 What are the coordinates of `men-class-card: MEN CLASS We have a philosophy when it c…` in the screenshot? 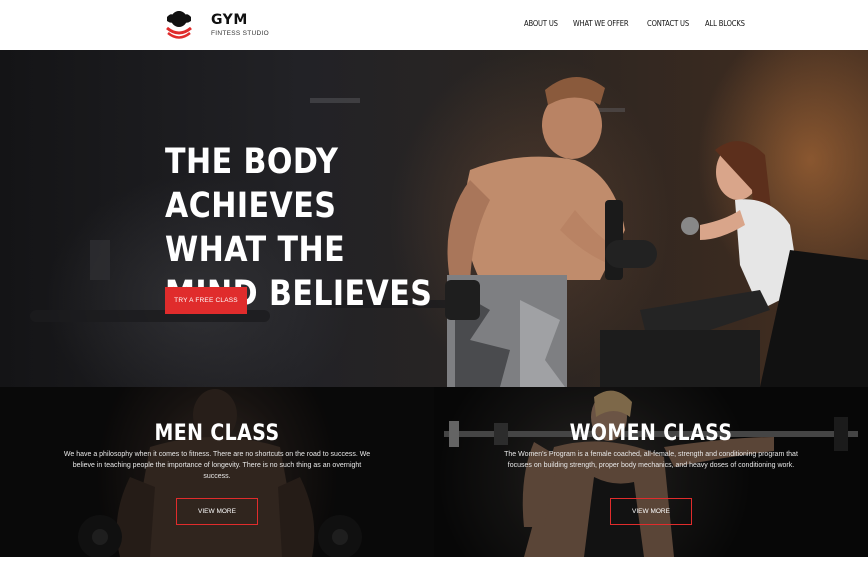 It's located at (217, 472).